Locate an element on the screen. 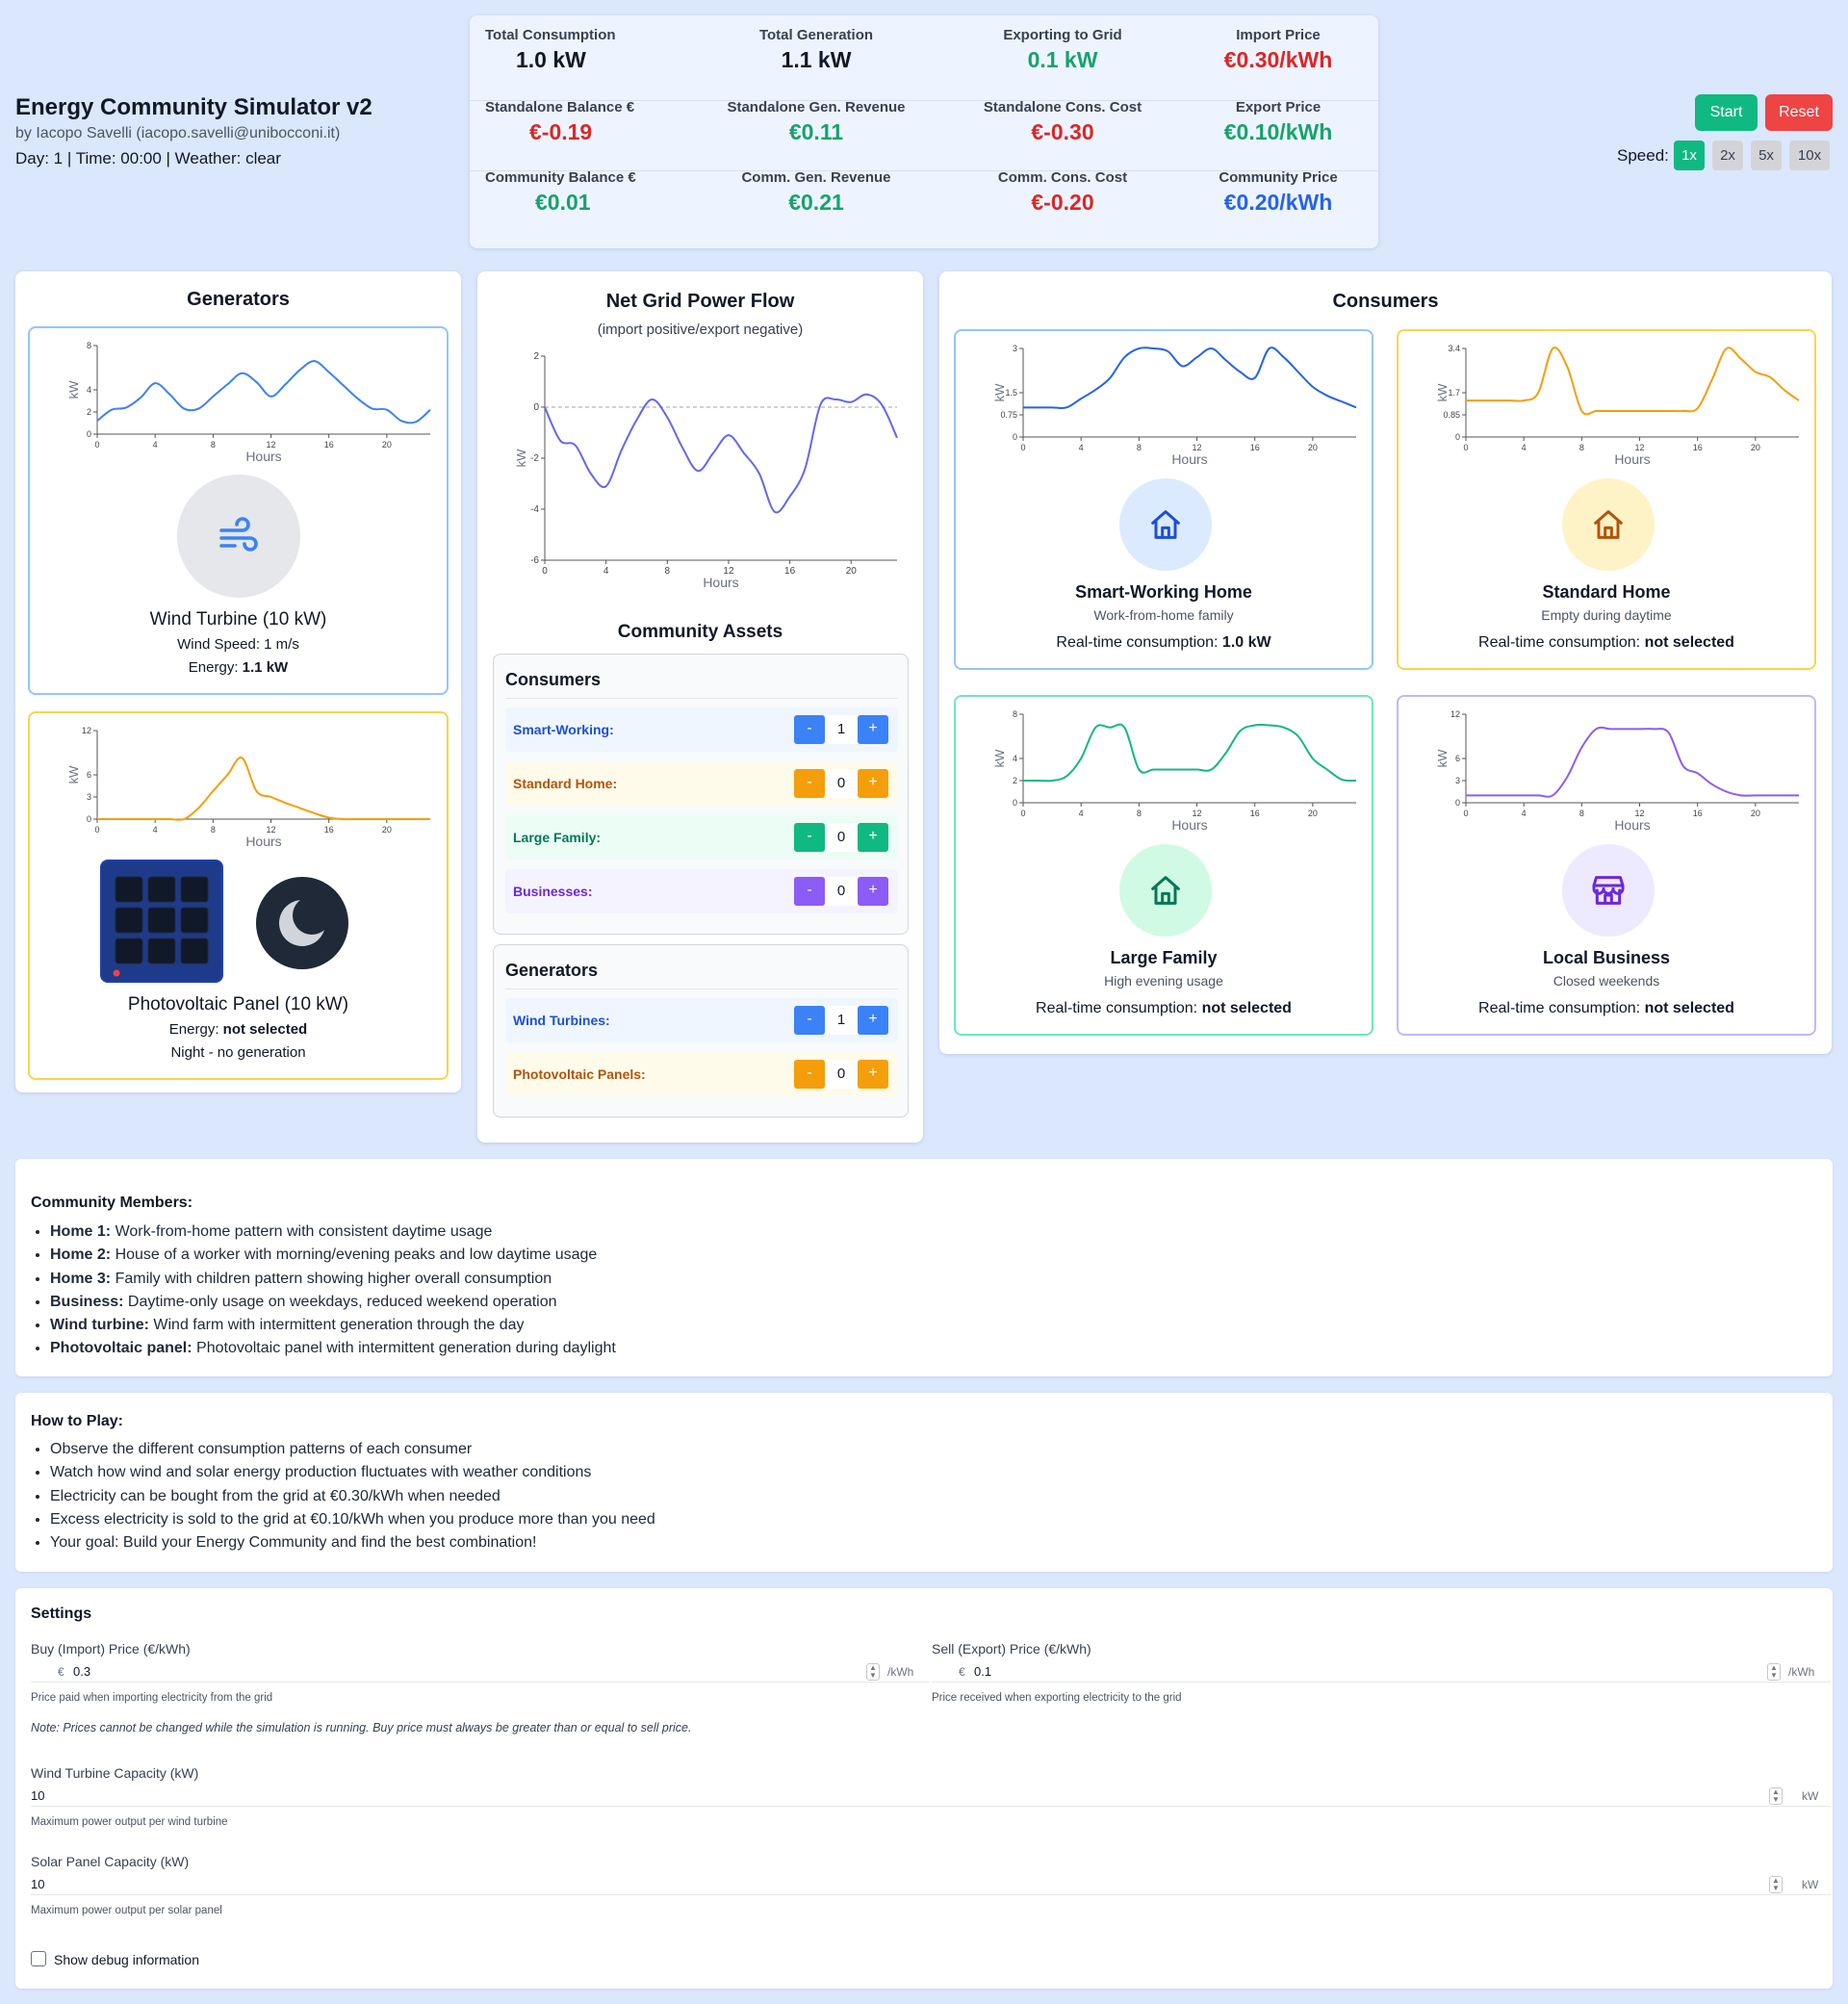  sell-price-spinner: ▲ ▼ is located at coordinates (1774, 1672).